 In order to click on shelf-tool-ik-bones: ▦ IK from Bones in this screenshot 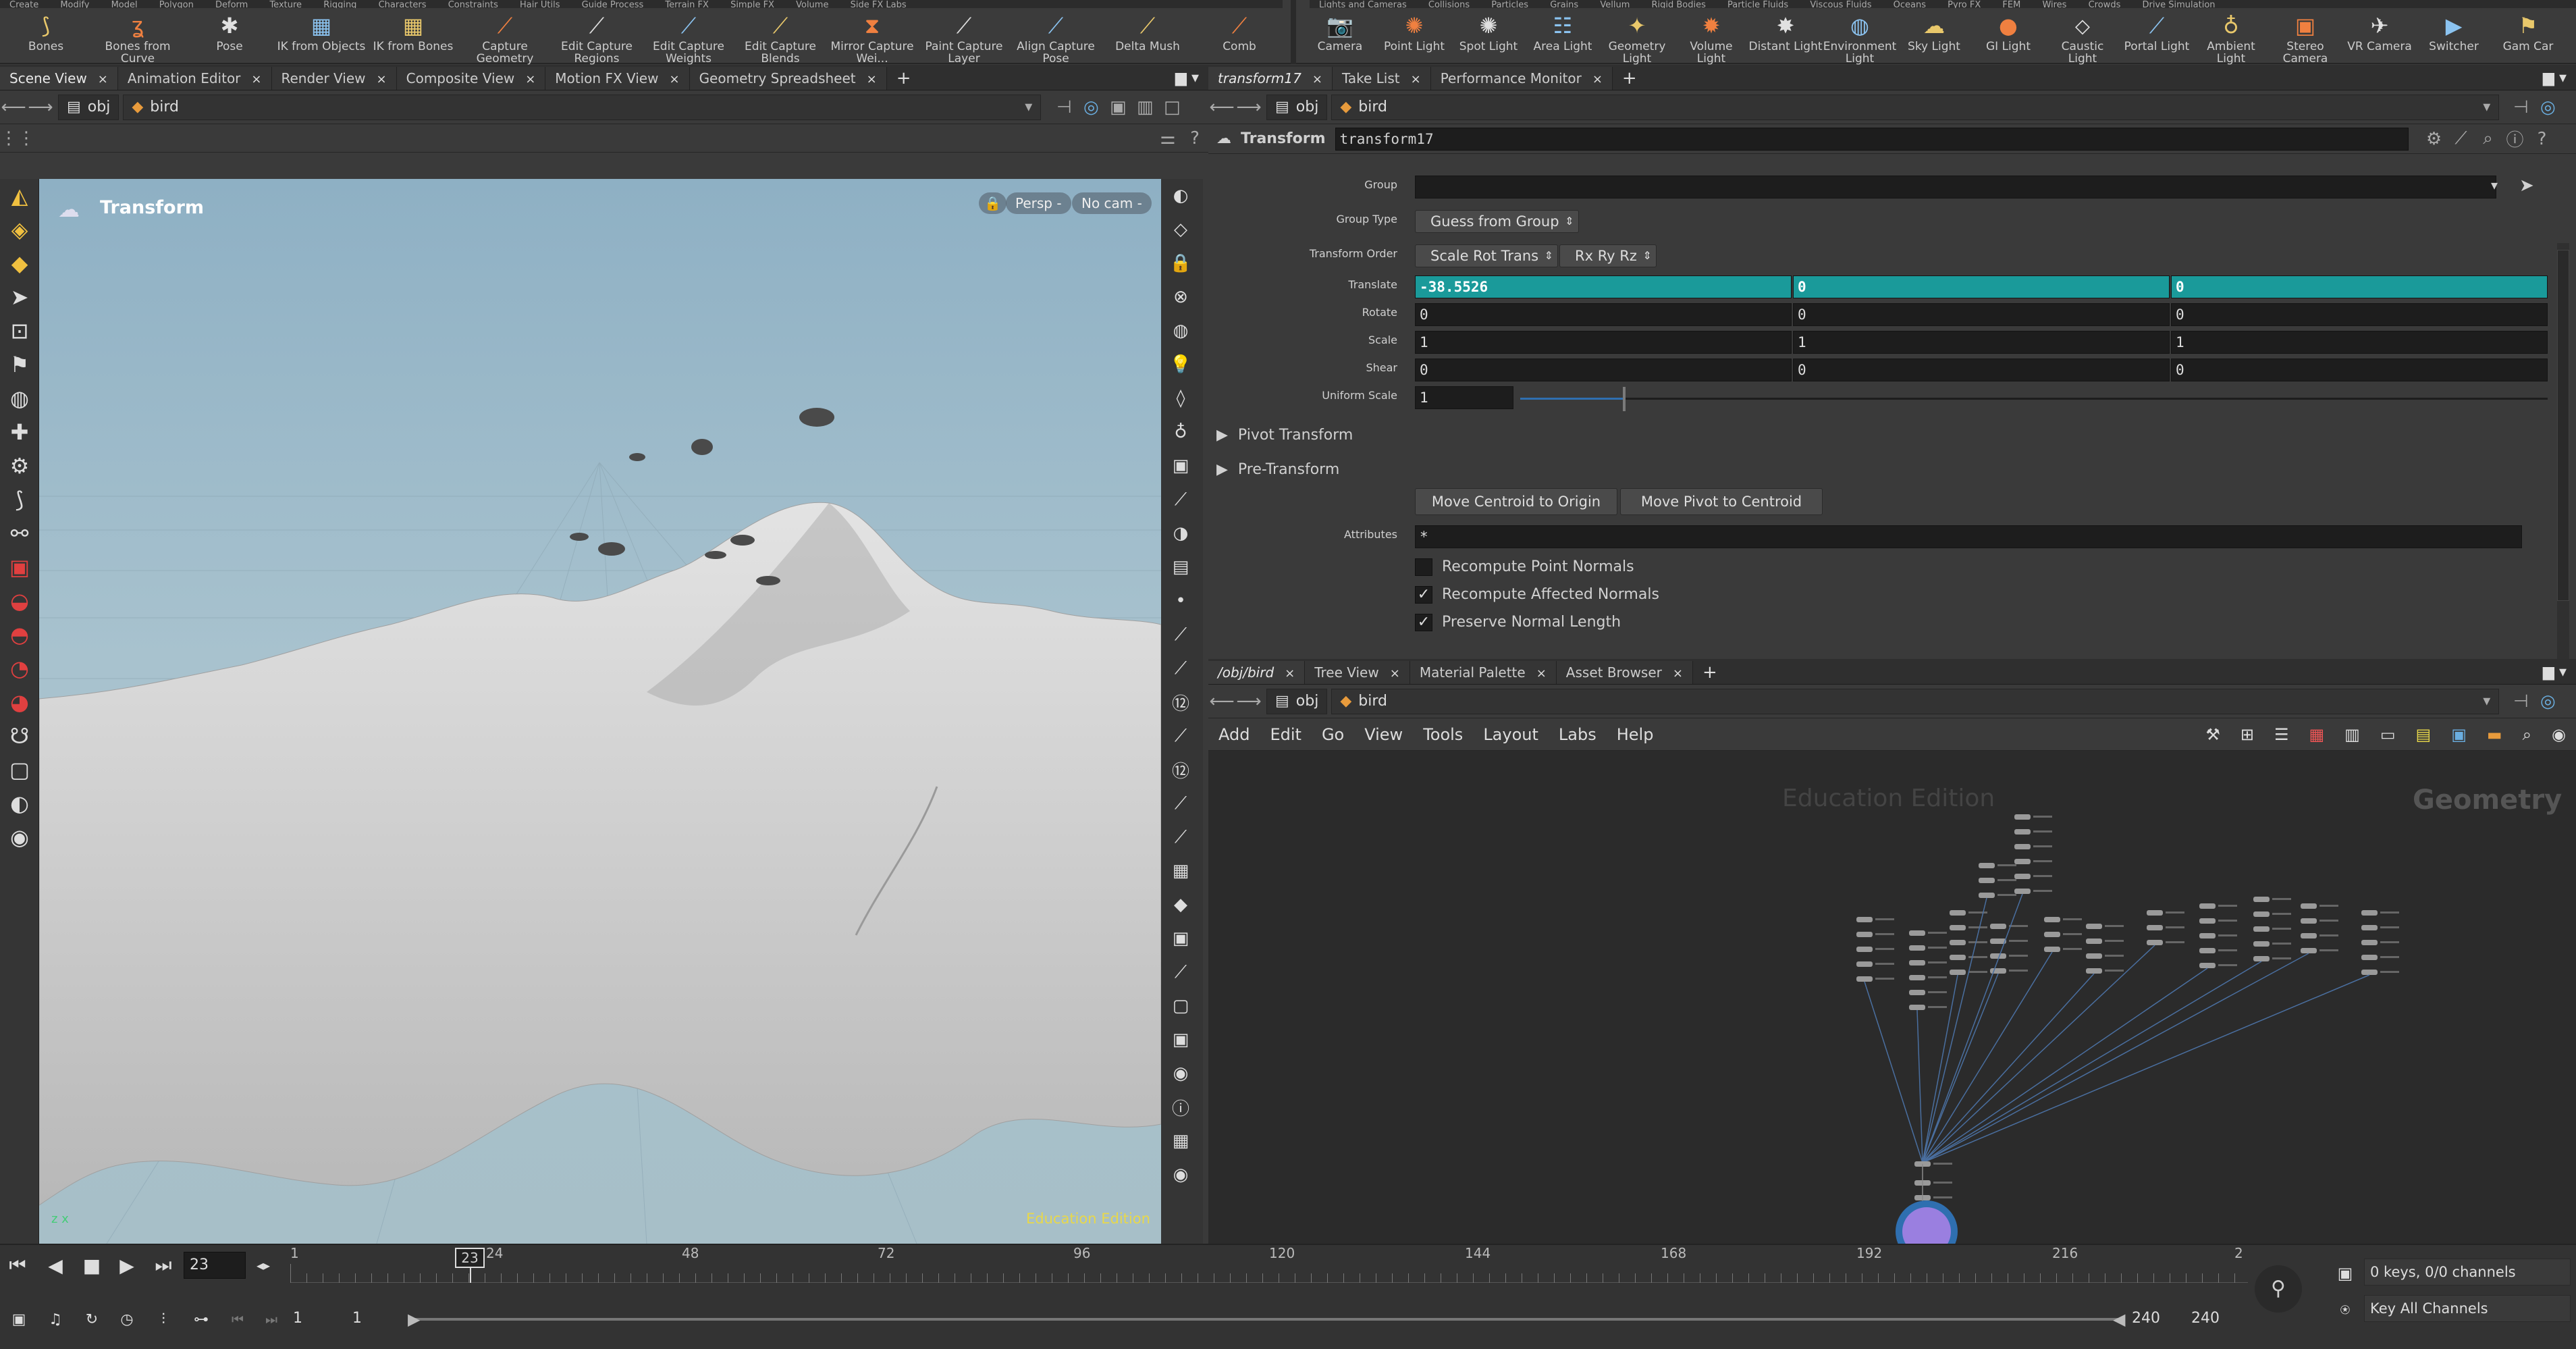, I will do `click(413, 39)`.